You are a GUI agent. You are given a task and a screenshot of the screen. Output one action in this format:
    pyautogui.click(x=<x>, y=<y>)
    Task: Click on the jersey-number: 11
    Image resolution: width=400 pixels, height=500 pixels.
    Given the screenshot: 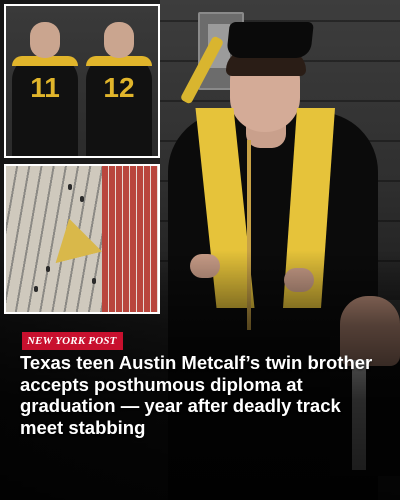 What is the action you would take?
    pyautogui.click(x=45, y=87)
    